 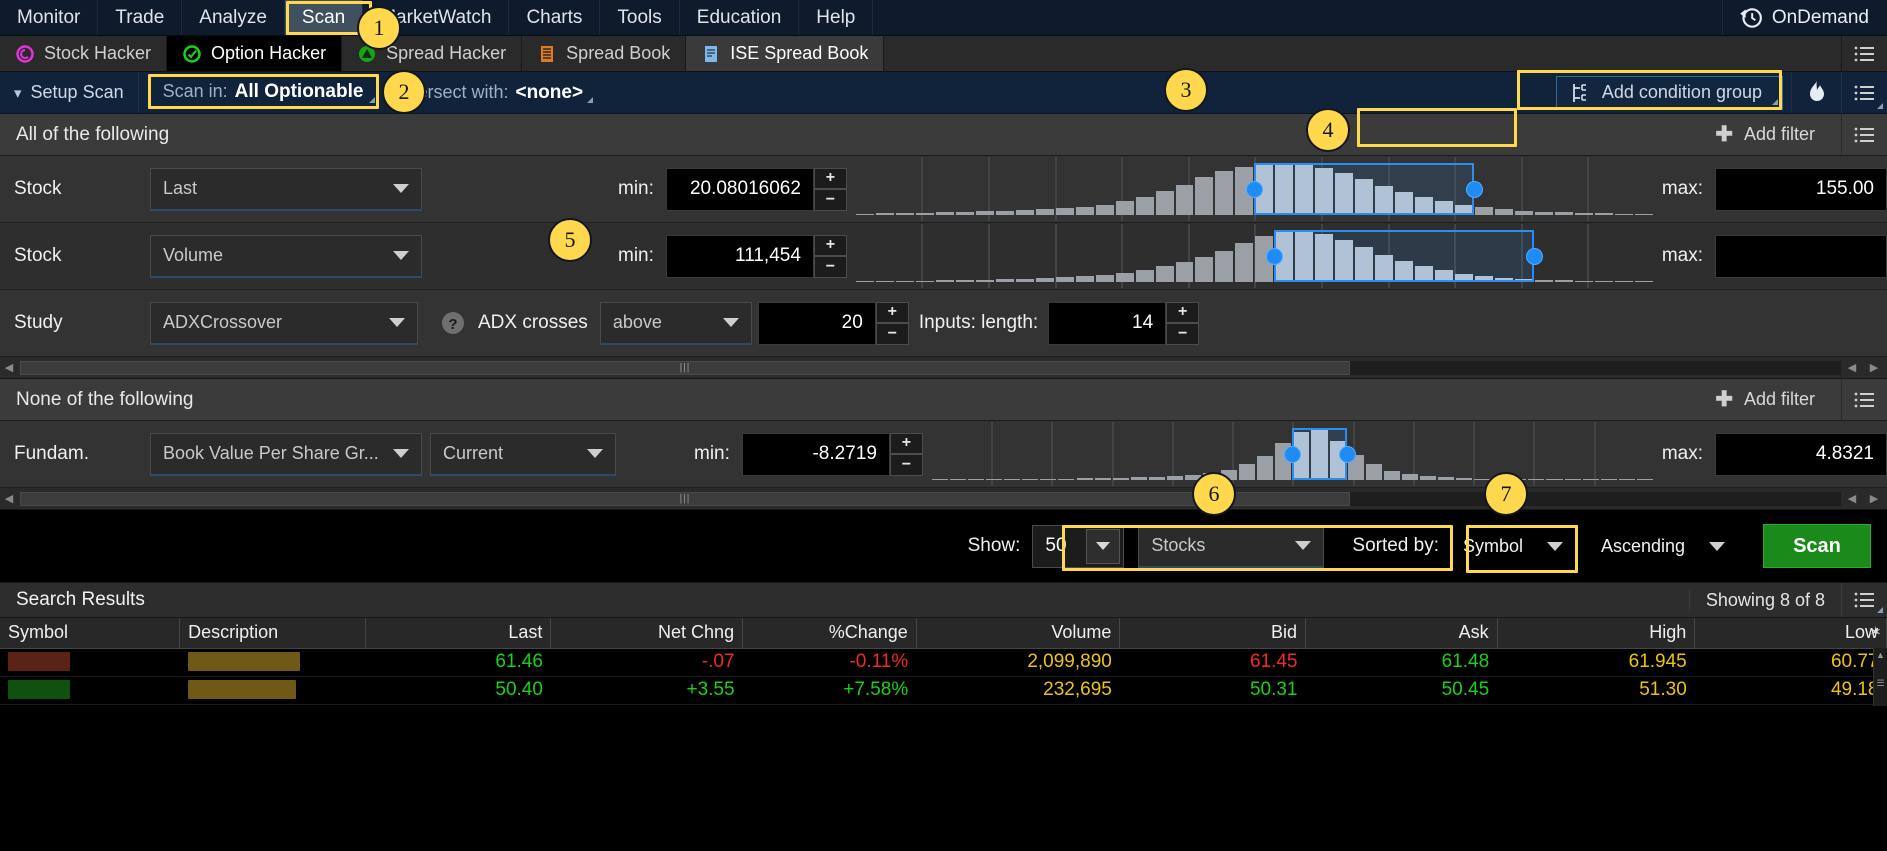 What do you see at coordinates (195, 91) in the screenshot?
I see `scan-in-label: Scan in:` at bounding box center [195, 91].